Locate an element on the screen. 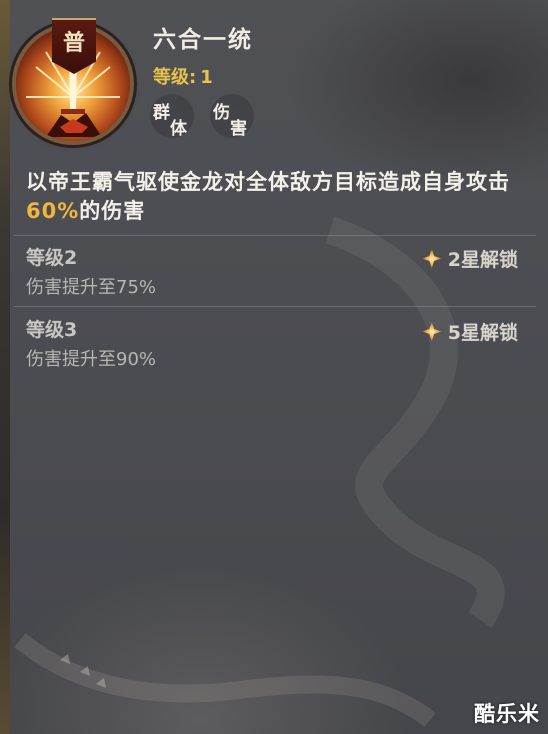  upgrade-unlock-text: 2星解锁 is located at coordinates (482, 260).